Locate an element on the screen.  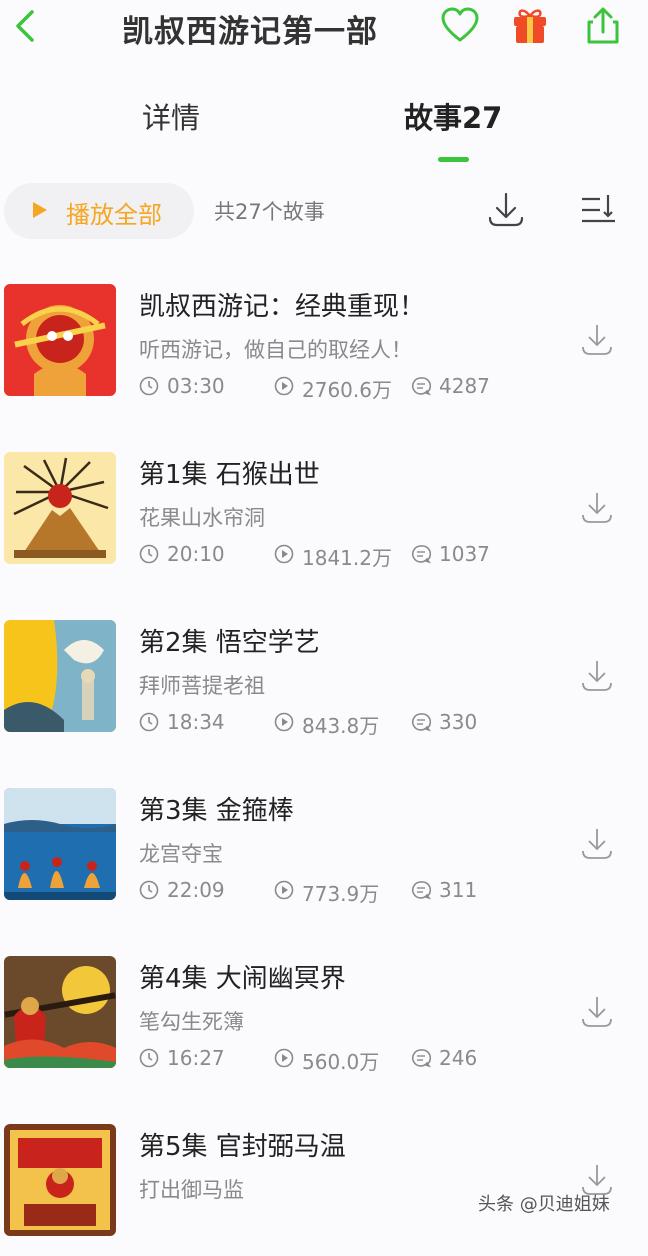
page-title: 凯叔西游记第一部 is located at coordinates (250, 32).